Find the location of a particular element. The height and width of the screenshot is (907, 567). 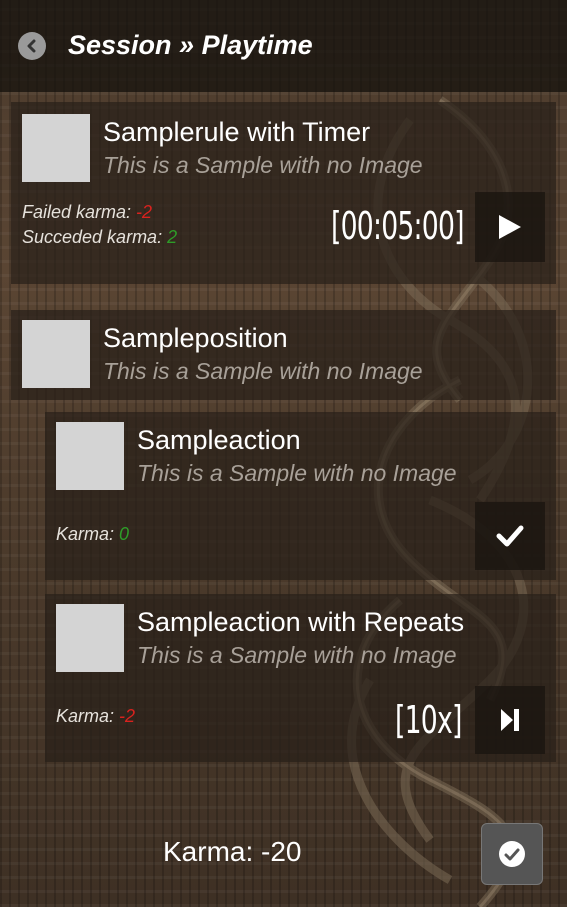

rule-subtitle: This is a Sample with no Image is located at coordinates (263, 165).